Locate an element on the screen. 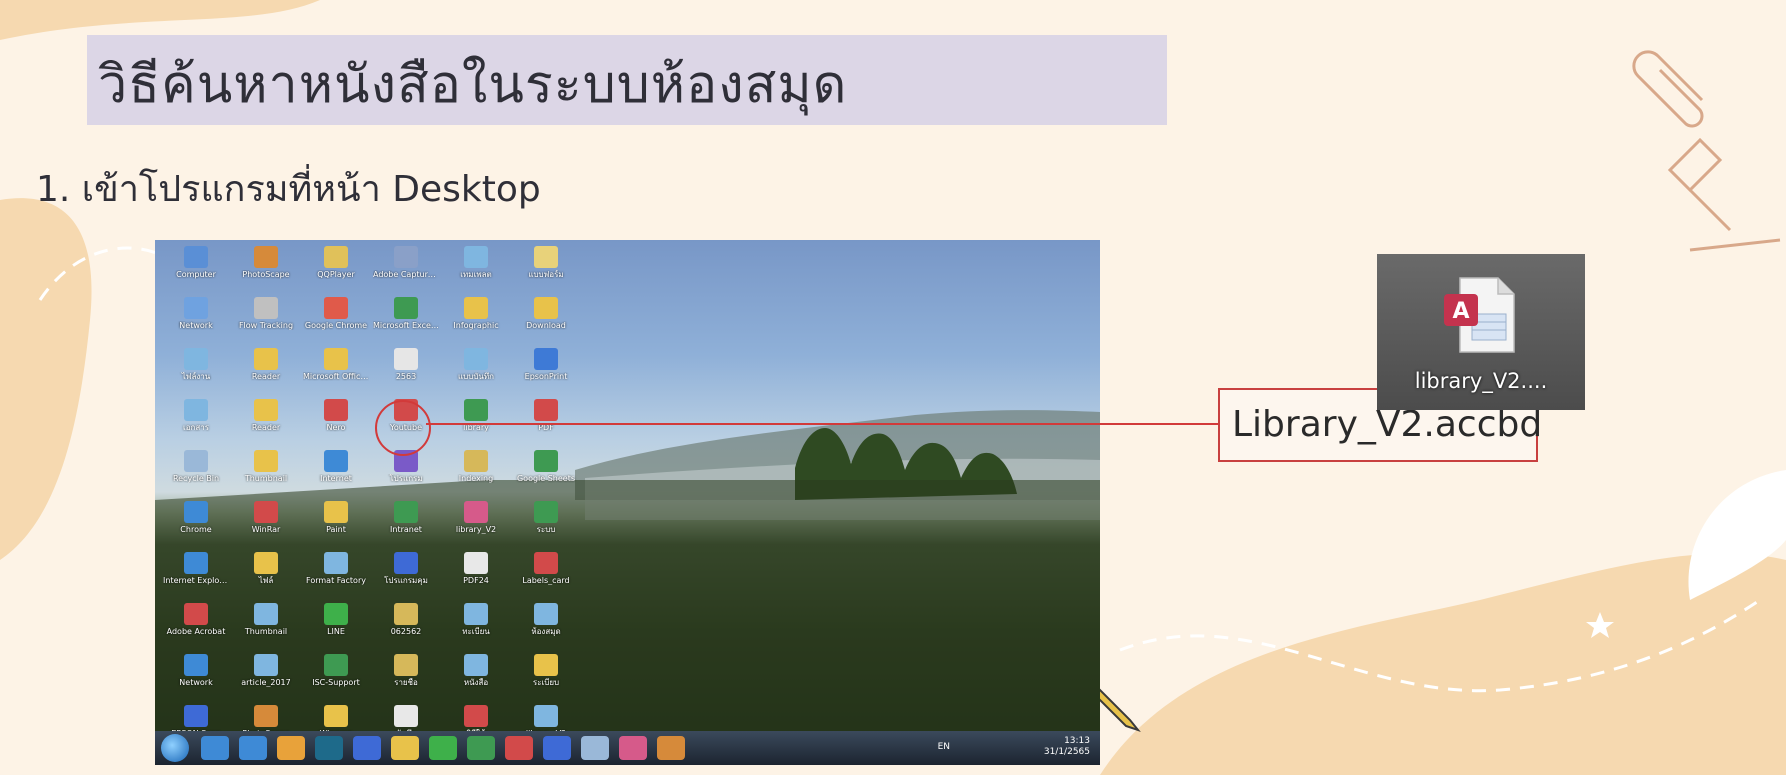 This screenshot has height=775, width=1786. desktop-icon: Chrome is located at coordinates (196, 526).